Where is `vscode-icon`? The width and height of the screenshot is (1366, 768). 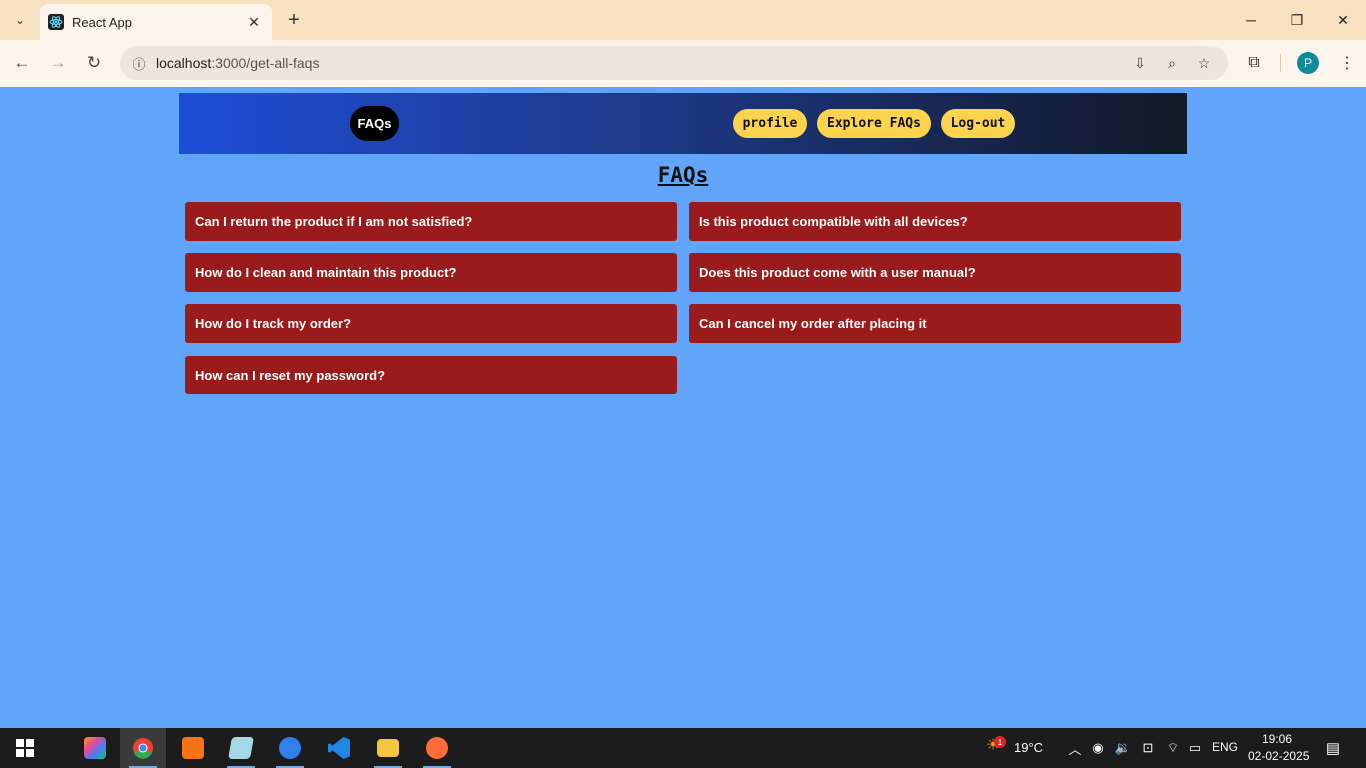 vscode-icon is located at coordinates (339, 748).